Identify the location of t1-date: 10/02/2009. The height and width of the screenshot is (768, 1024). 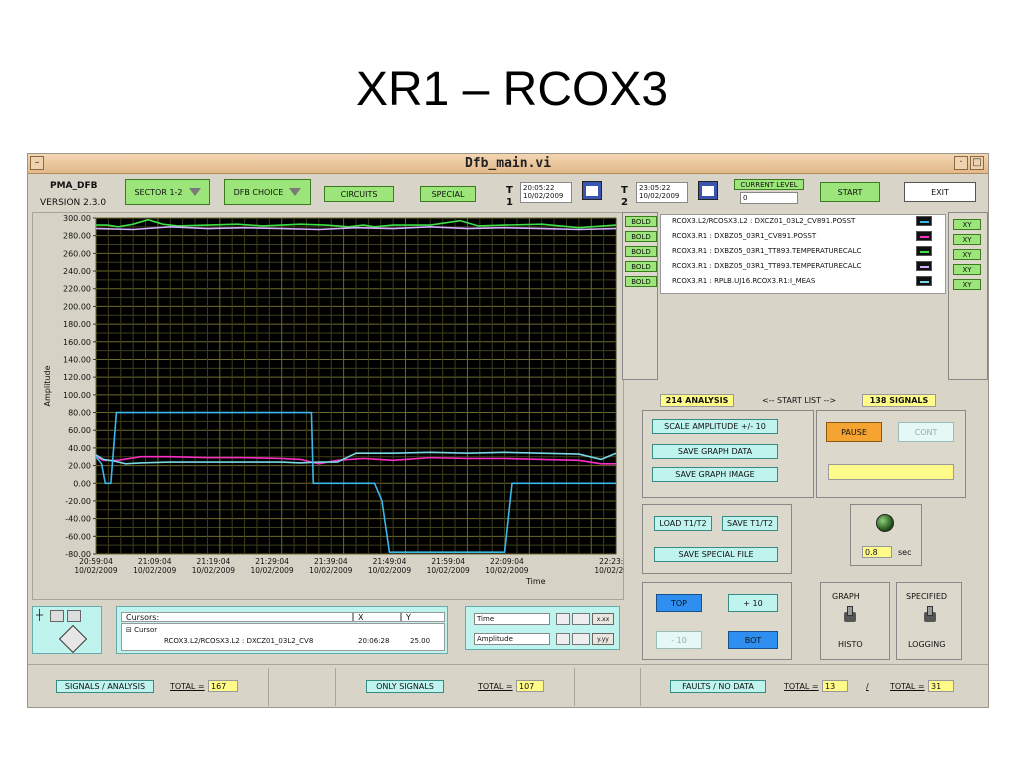
(543, 196).